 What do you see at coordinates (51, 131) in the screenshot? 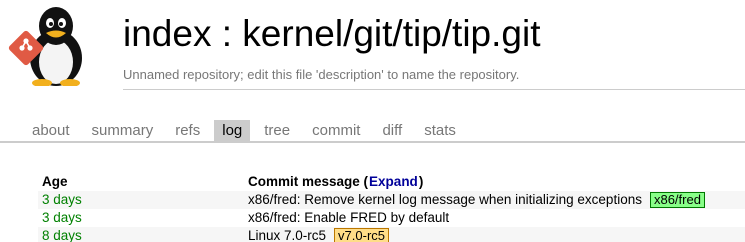
I see `tab-about: about` at bounding box center [51, 131].